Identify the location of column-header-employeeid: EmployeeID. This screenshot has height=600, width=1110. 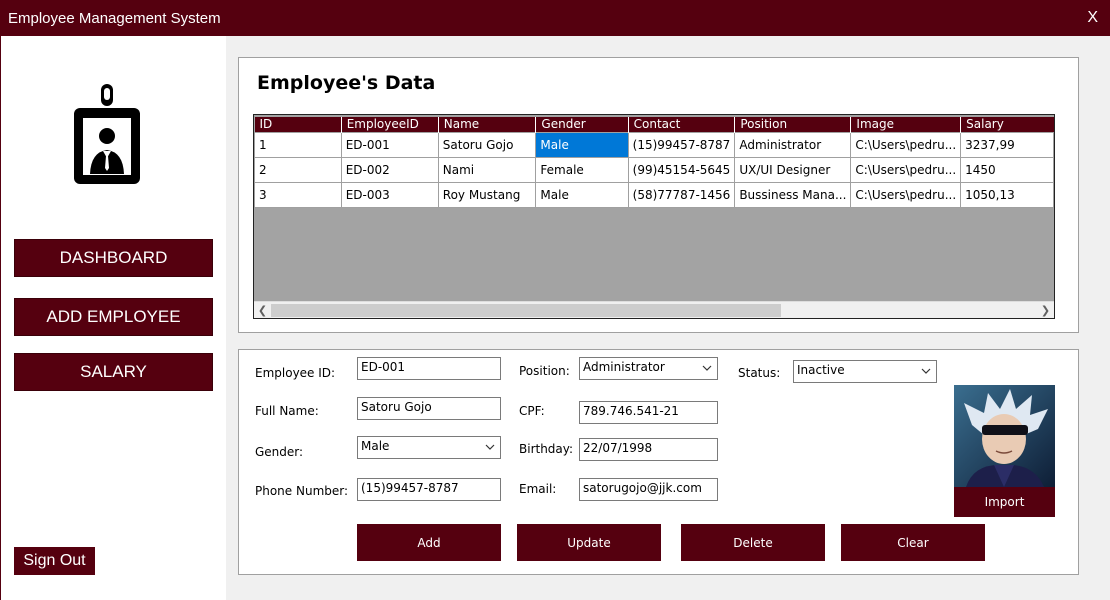
(389, 124).